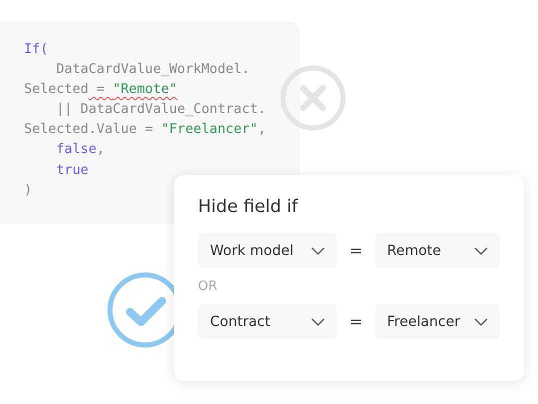 The height and width of the screenshot is (404, 538). Describe the element at coordinates (267, 250) in the screenshot. I see `field-dropdown: Work model` at that location.